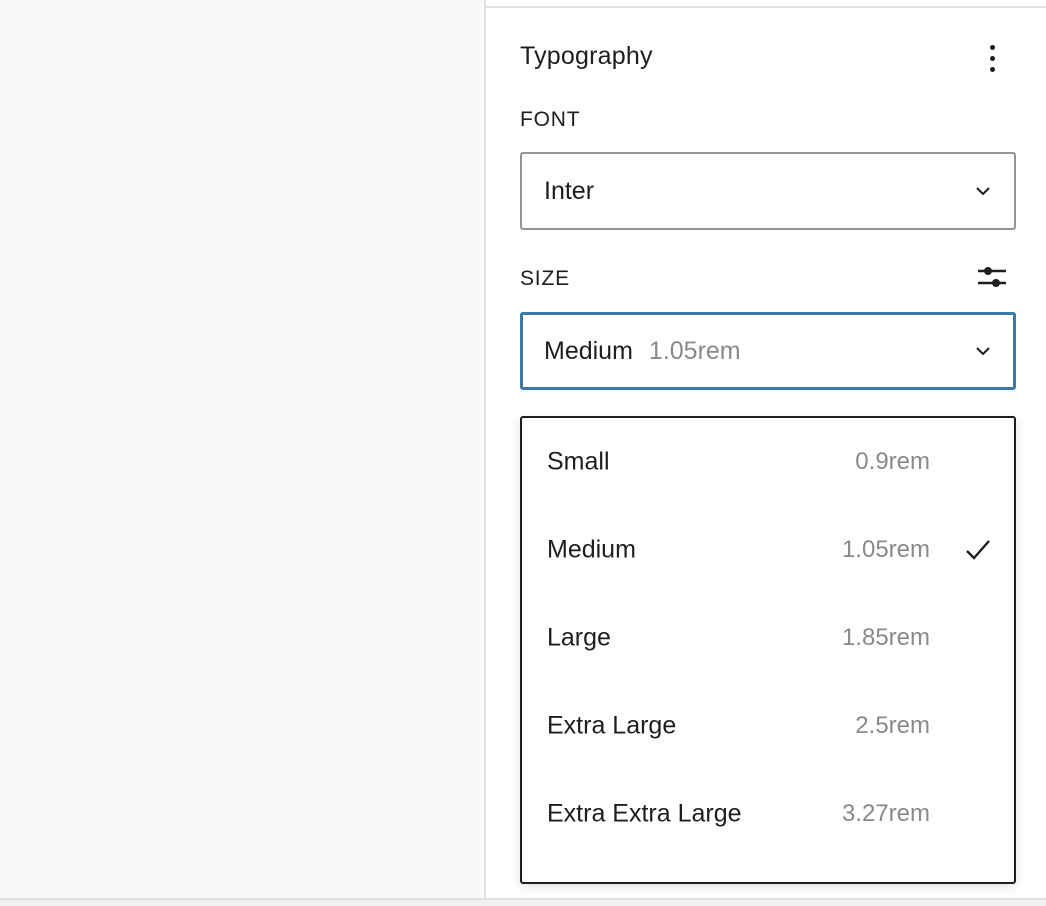  I want to click on option-label: Extra Extra Large, so click(644, 813).